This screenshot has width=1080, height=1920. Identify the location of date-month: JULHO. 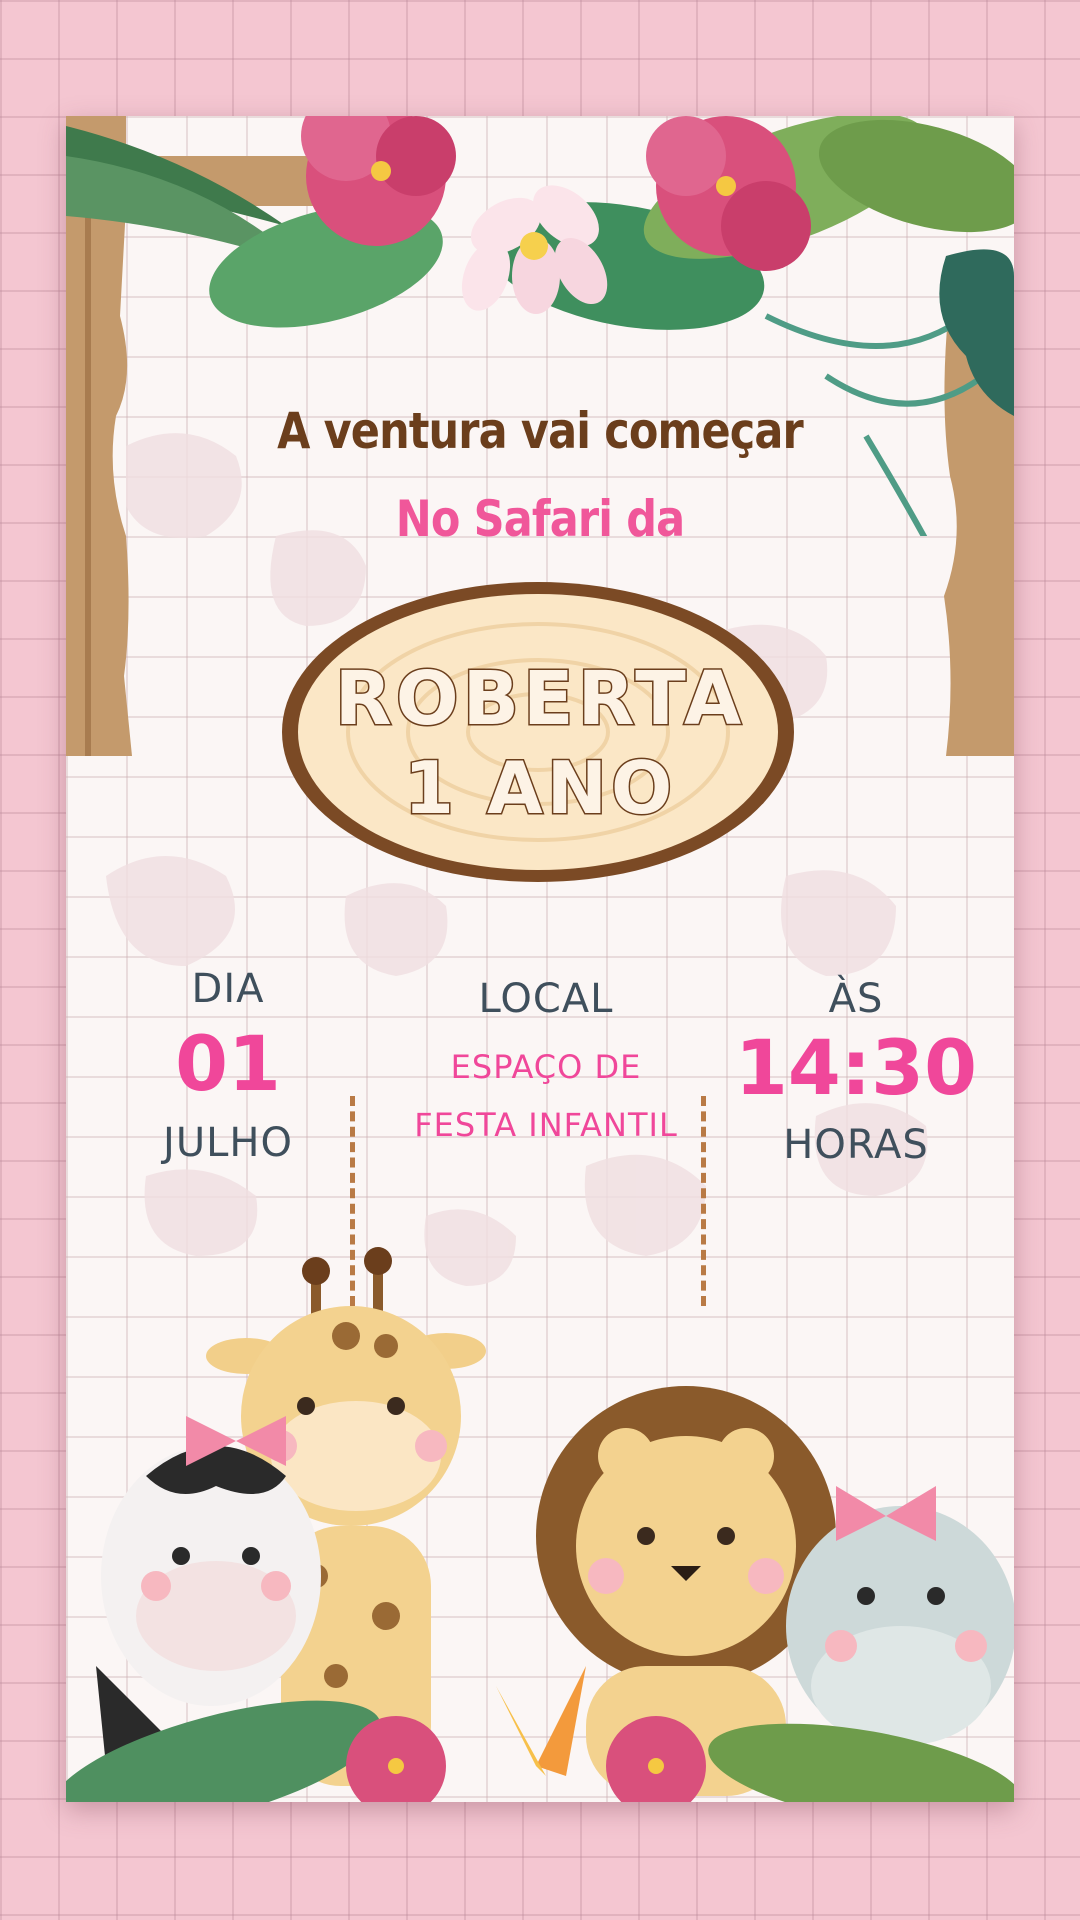
(228, 1143).